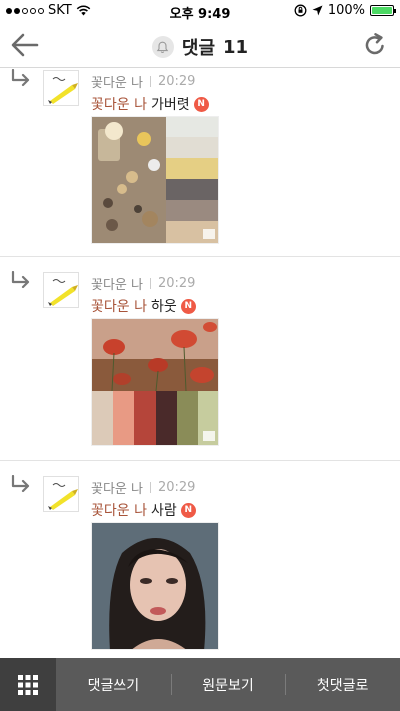 The height and width of the screenshot is (711, 400). What do you see at coordinates (236, 47) in the screenshot?
I see `comment-count: 11` at bounding box center [236, 47].